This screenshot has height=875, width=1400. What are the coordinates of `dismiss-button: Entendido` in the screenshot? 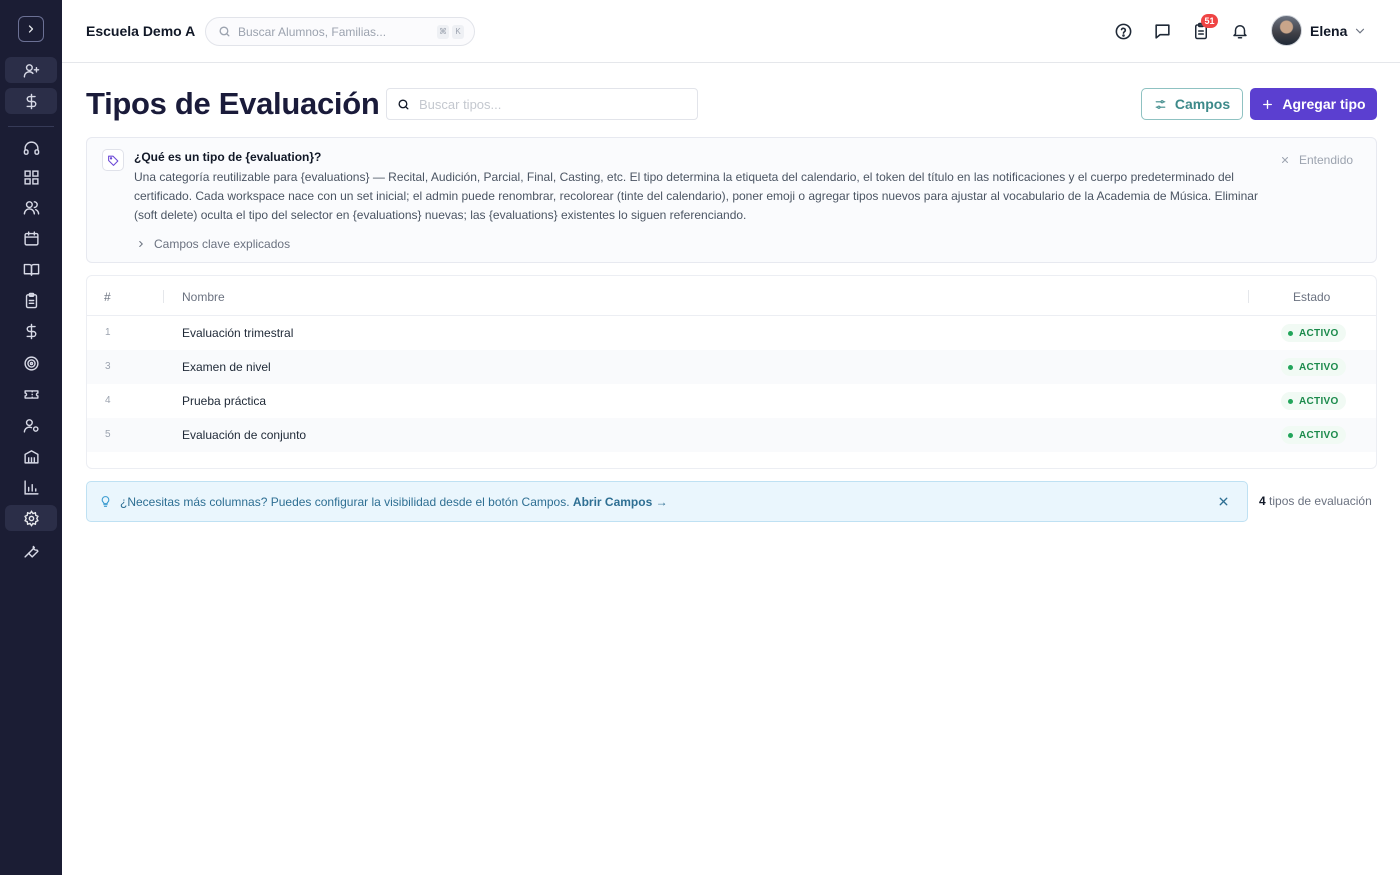 It's located at (1316, 160).